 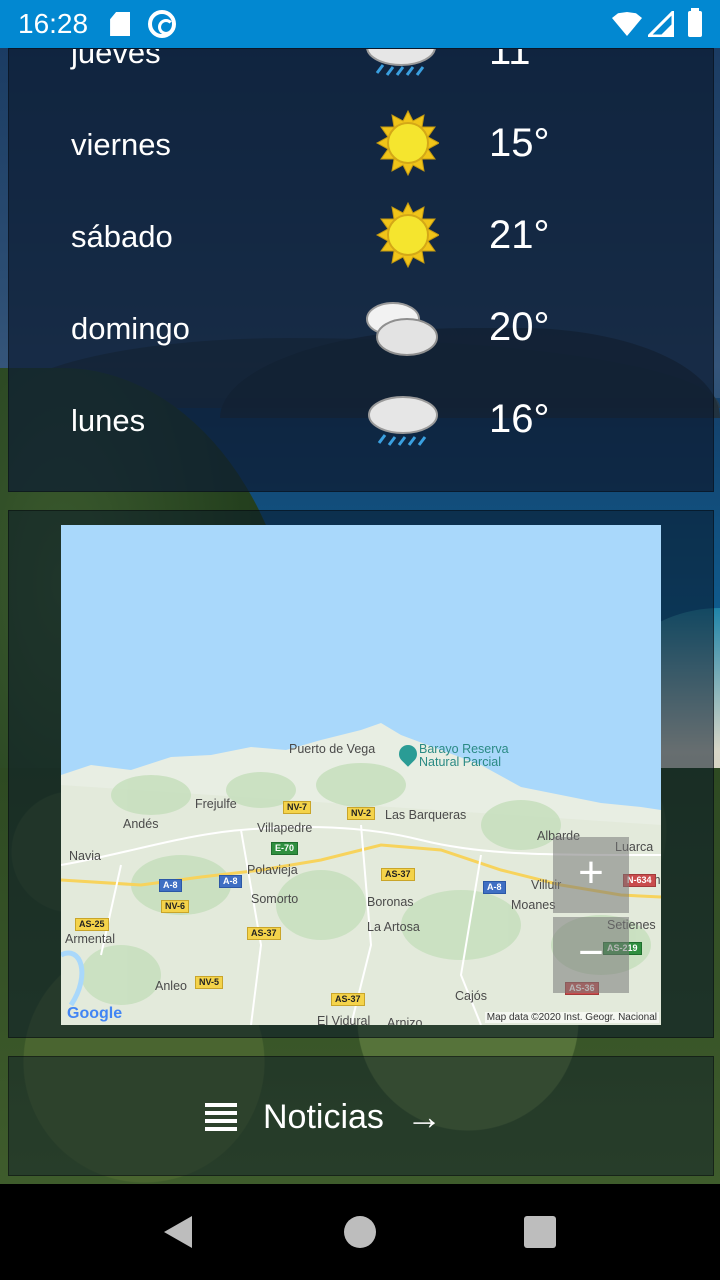 What do you see at coordinates (209, 982) in the screenshot?
I see `road-badge: NV-5` at bounding box center [209, 982].